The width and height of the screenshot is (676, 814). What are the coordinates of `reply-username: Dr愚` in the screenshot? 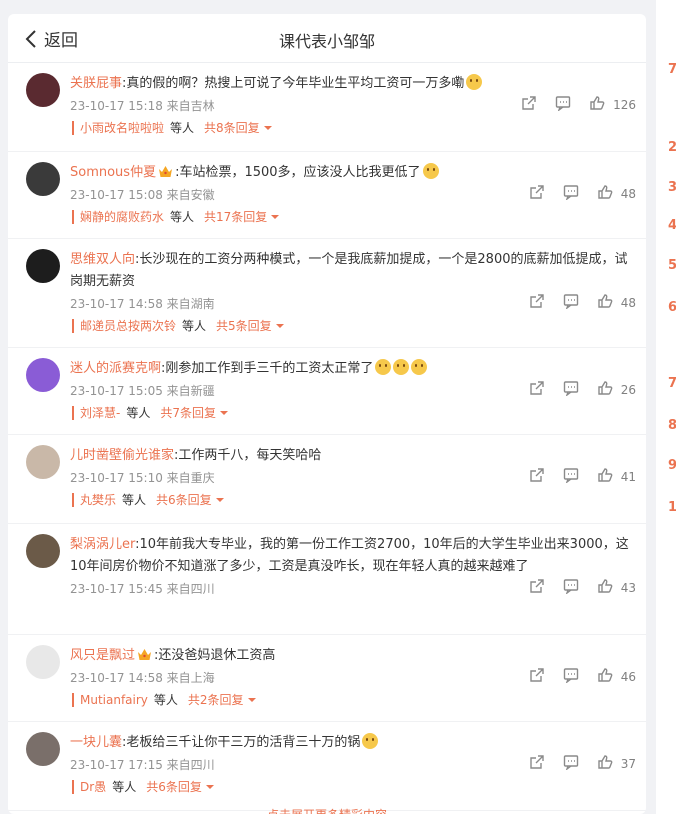 It's located at (93, 786).